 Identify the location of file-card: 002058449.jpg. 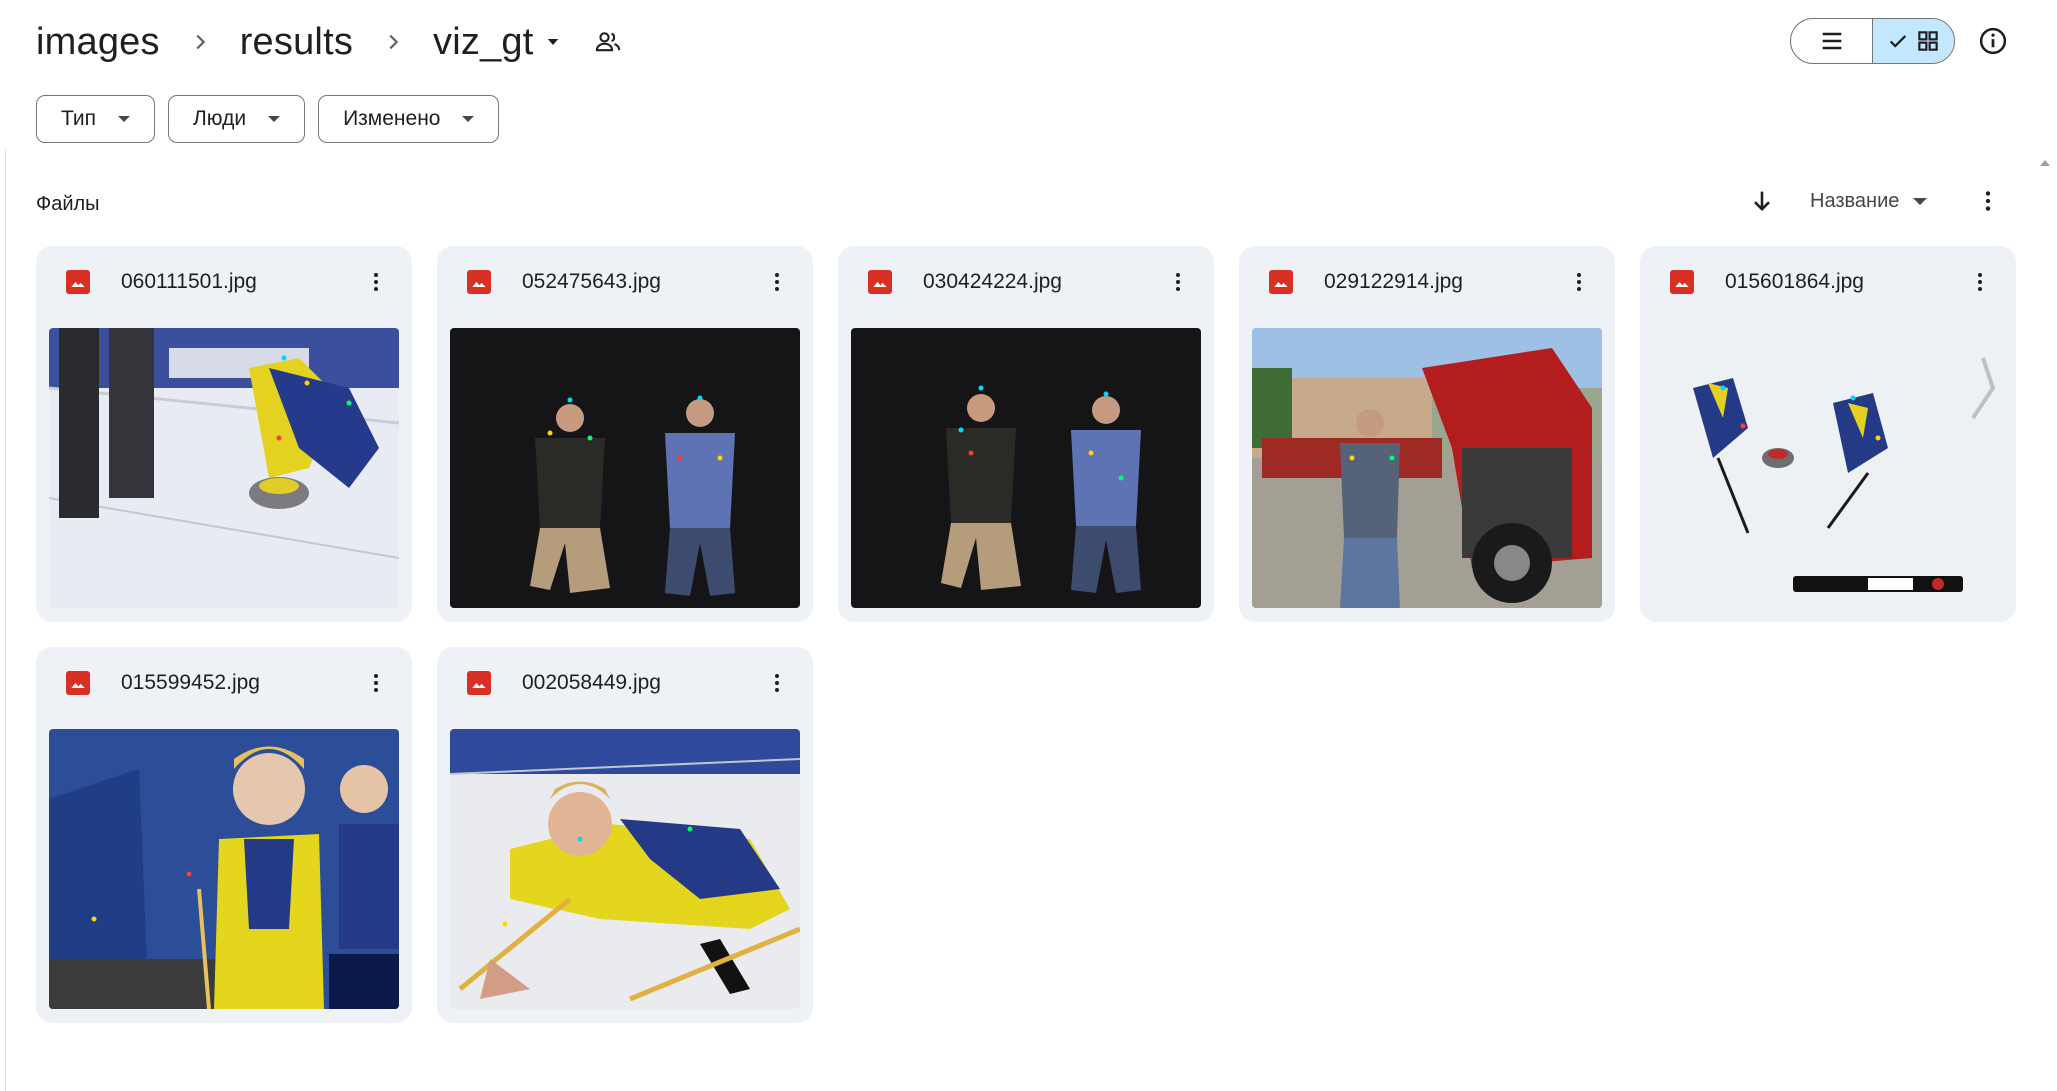
(625, 835).